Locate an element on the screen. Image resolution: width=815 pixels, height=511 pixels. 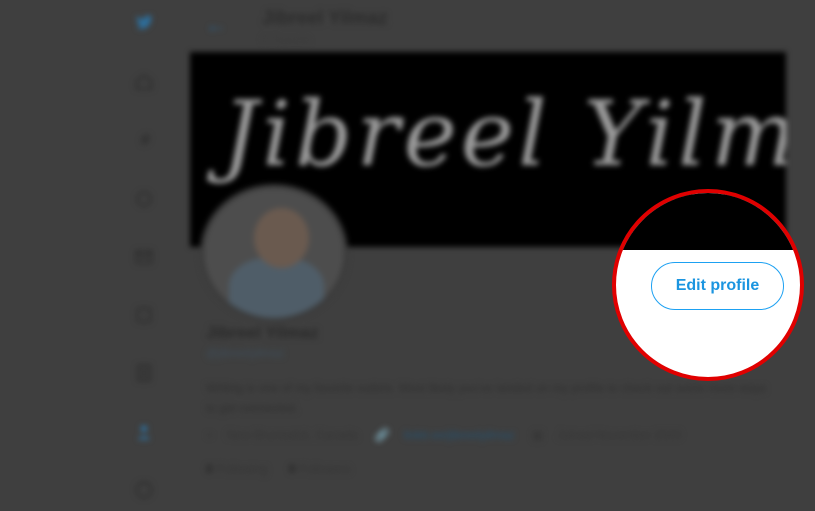
location-icon: ⌖ is located at coordinates (209, 435).